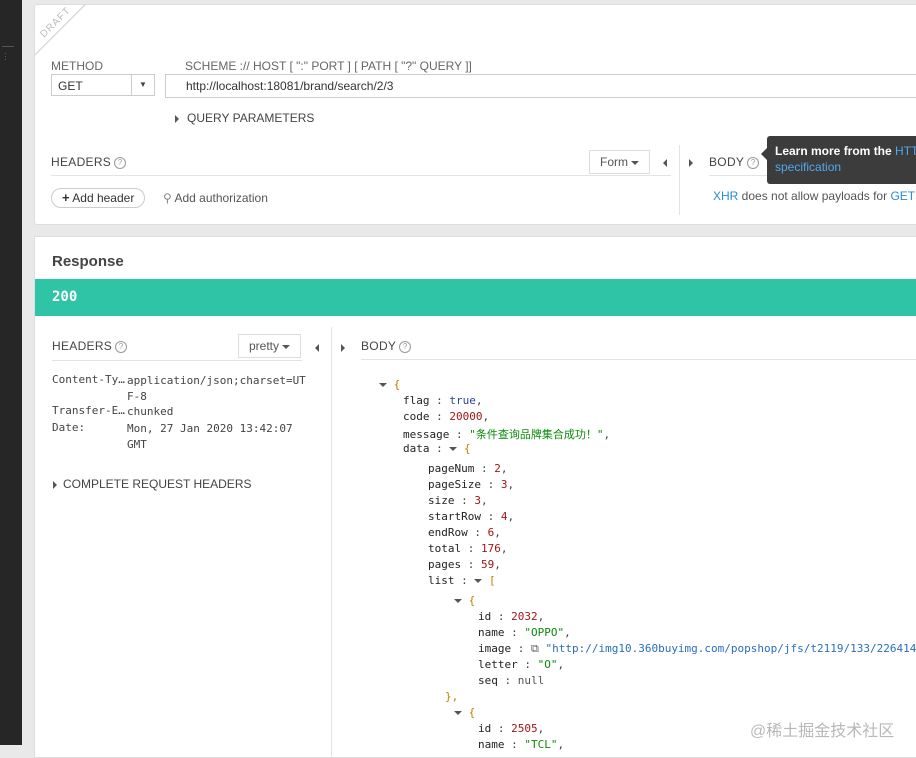 The height and width of the screenshot is (758, 916). Describe the element at coordinates (82, 346) in the screenshot. I see `response-headers-label: HEADERS` at that location.